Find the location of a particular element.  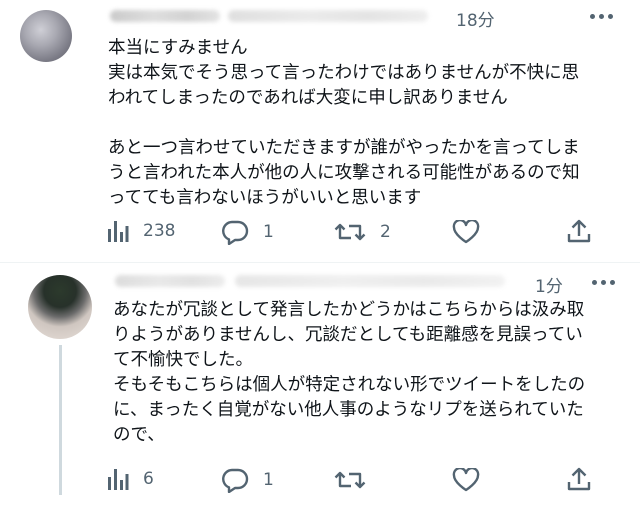

tweet-text-line: うと言われた本人が他の人に攻撃される可能性があるので知 is located at coordinates (344, 173).